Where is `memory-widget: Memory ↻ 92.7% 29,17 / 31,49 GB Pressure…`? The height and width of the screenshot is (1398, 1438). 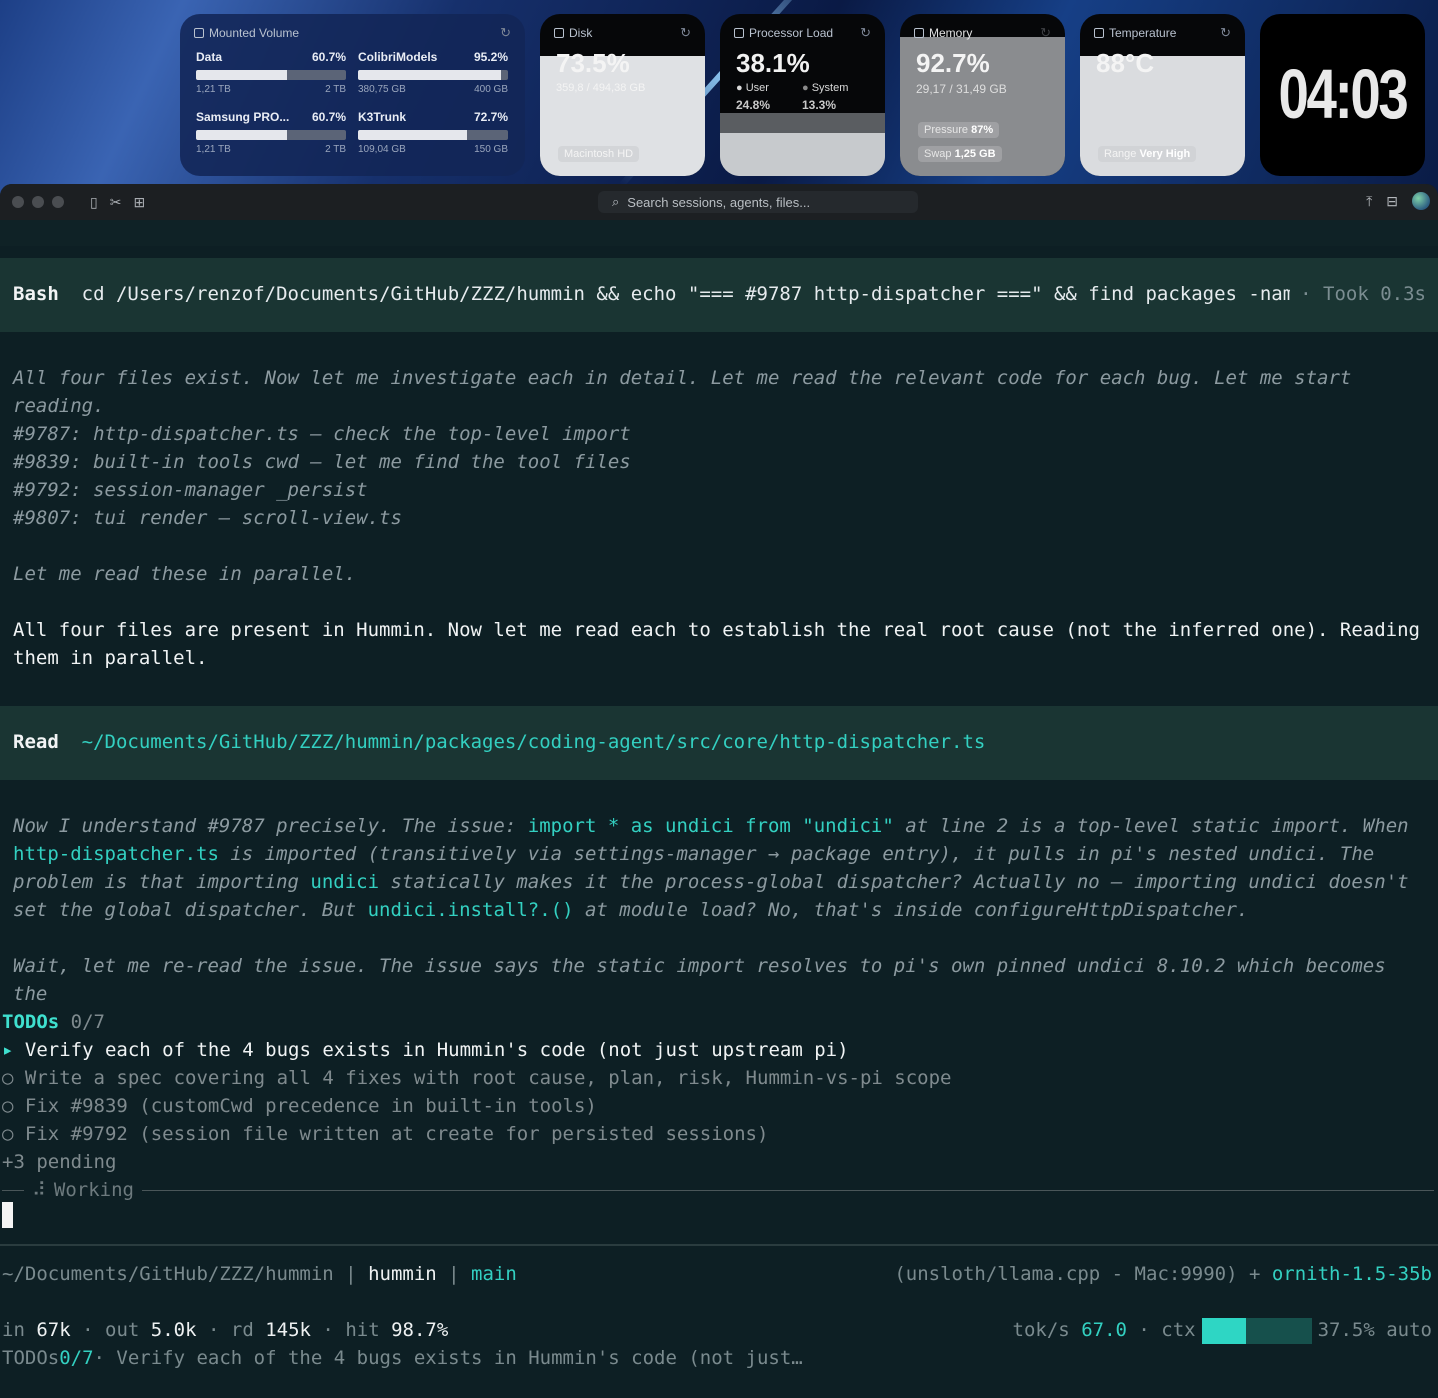 memory-widget: Memory ↻ 92.7% 29,17 / 31,49 GB Pressure… is located at coordinates (982, 95).